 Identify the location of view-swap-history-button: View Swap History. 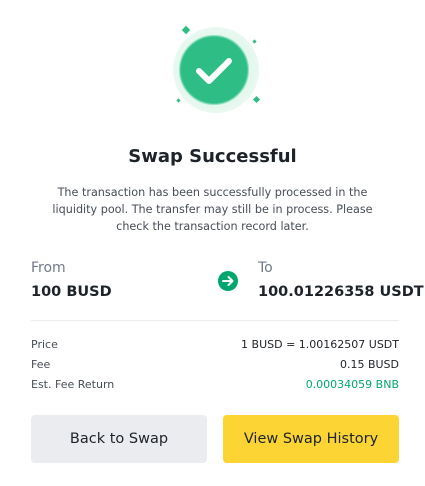
(311, 439).